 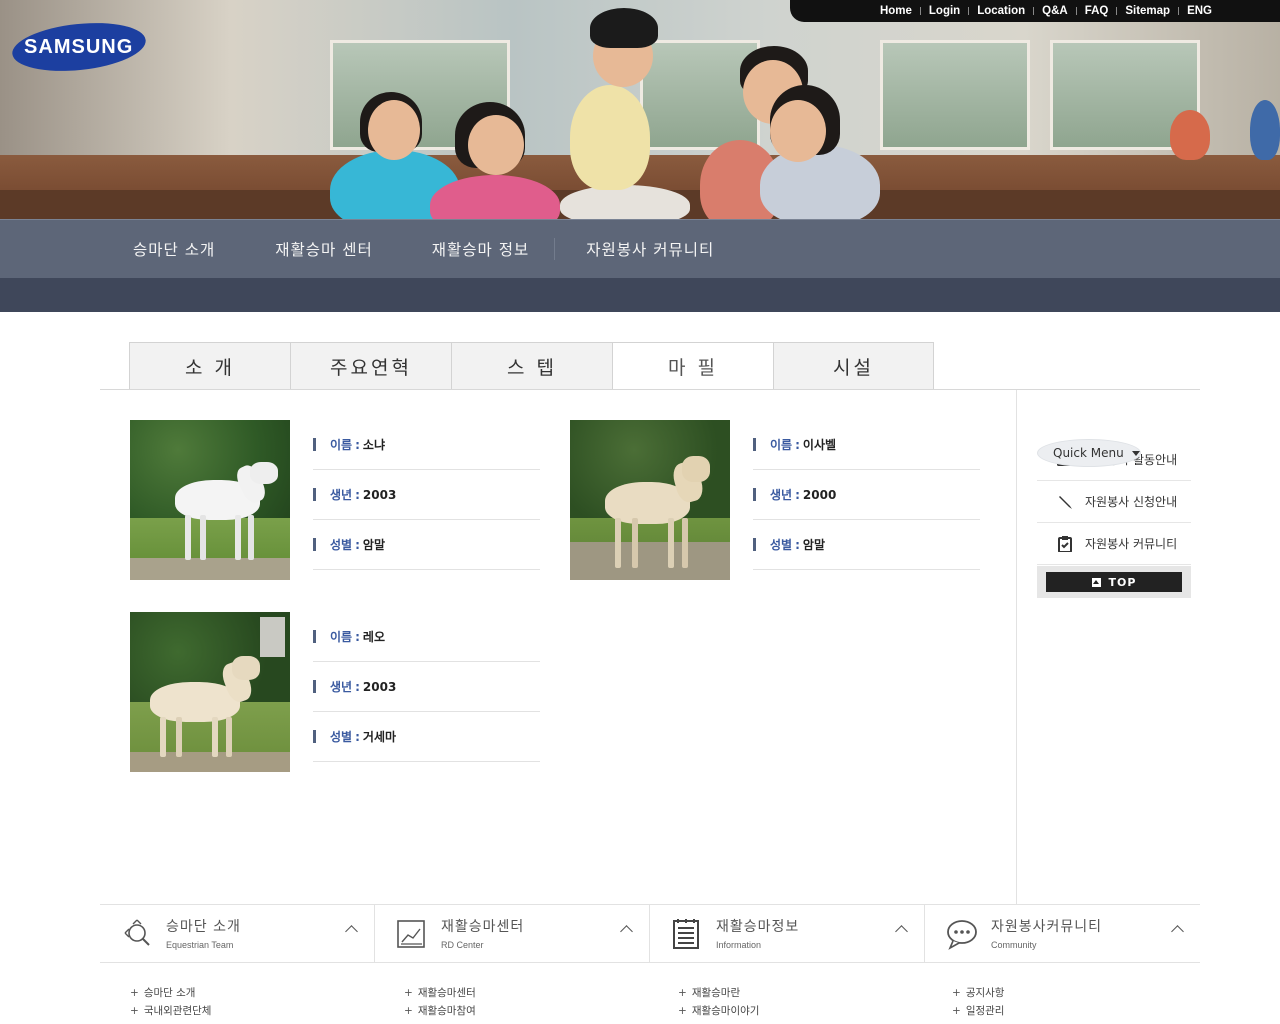 I want to click on nav-rd-info: 재활승마 정보, so click(x=481, y=249).